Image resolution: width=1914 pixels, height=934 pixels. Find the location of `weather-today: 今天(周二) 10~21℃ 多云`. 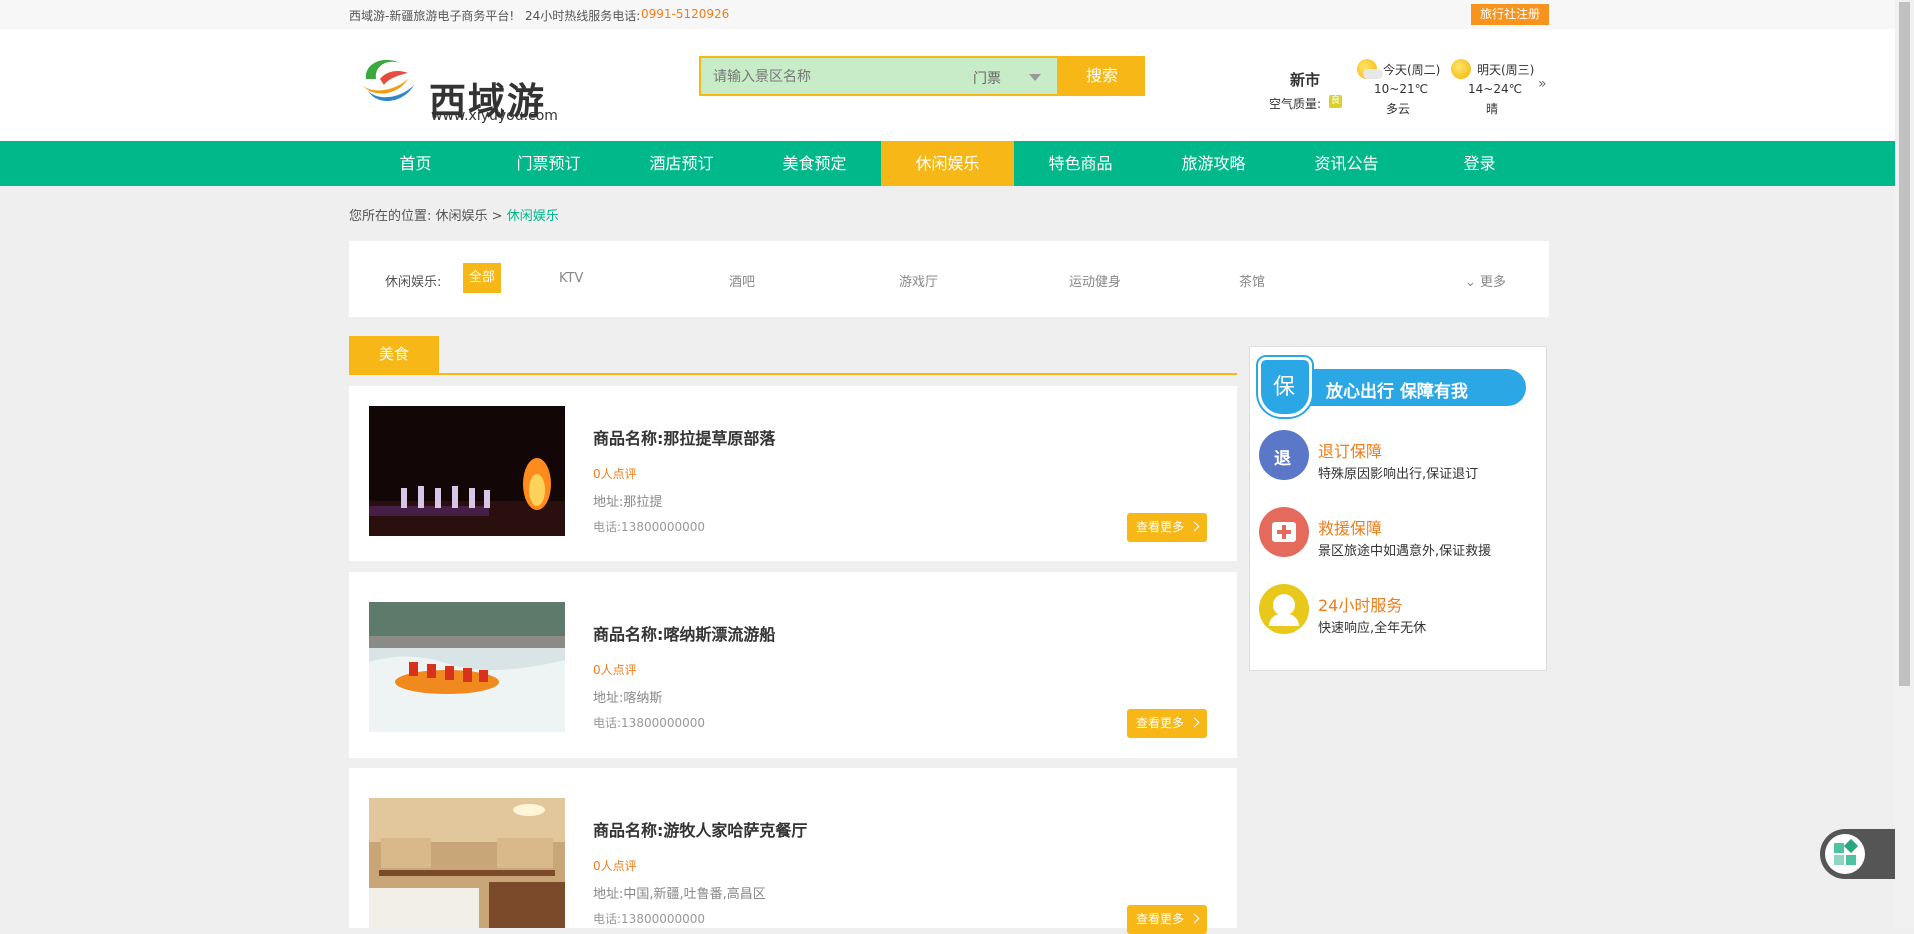

weather-today: 今天(周二) 10~21℃ 多云 is located at coordinates (1402, 89).